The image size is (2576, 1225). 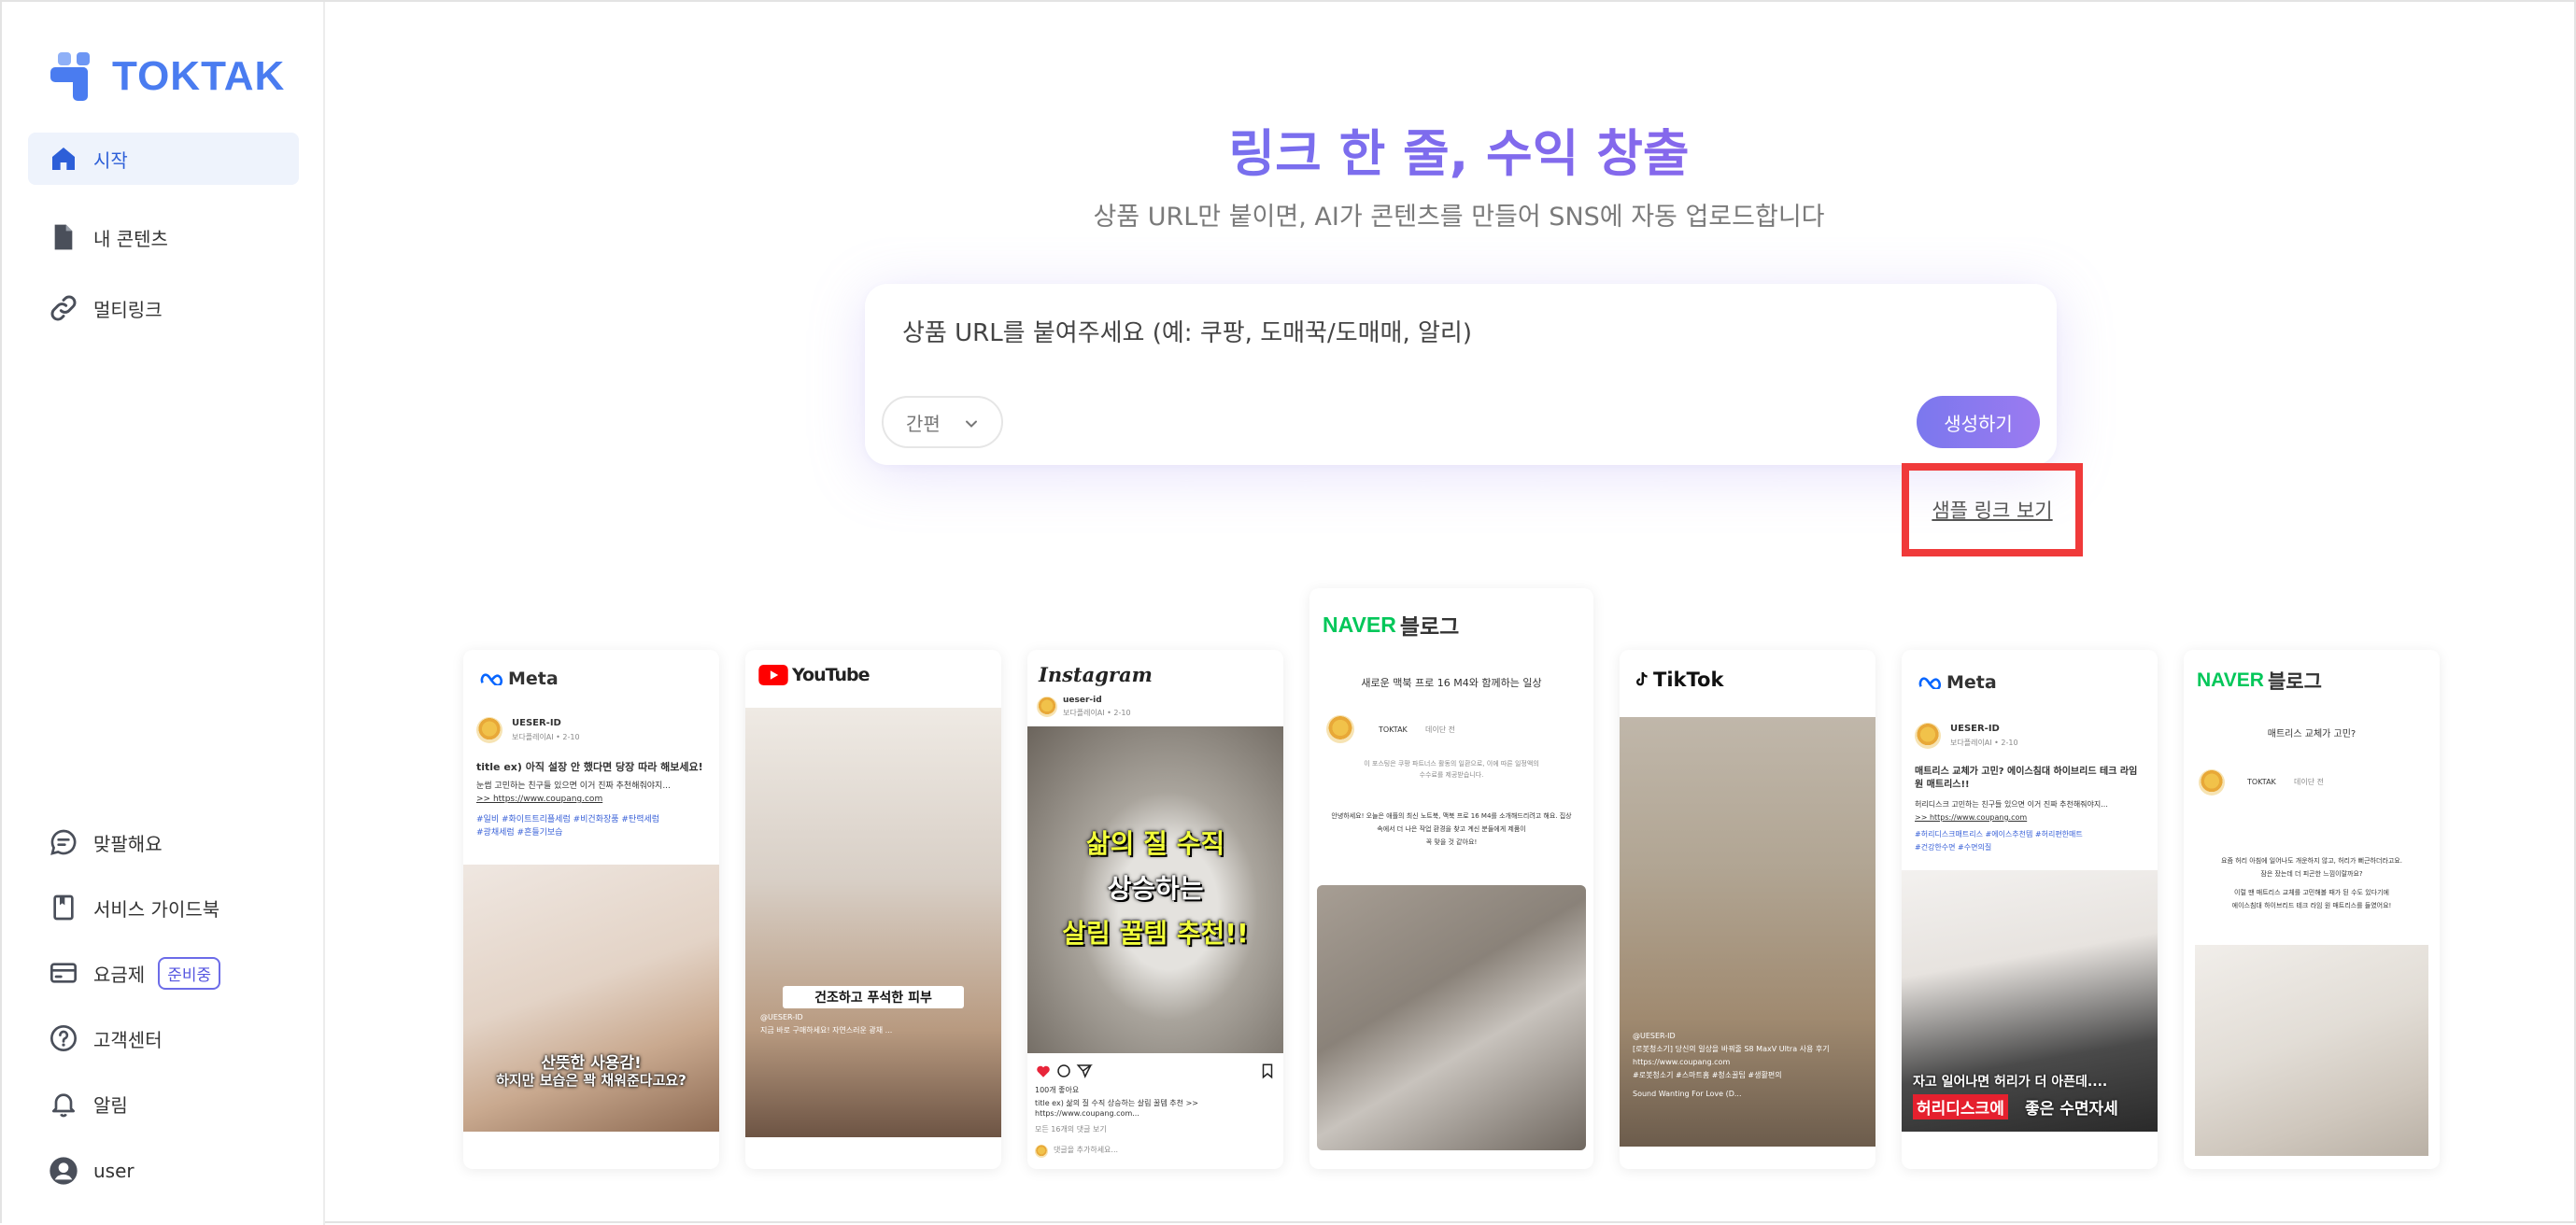 I want to click on youtube-logo-icon, so click(x=773, y=675).